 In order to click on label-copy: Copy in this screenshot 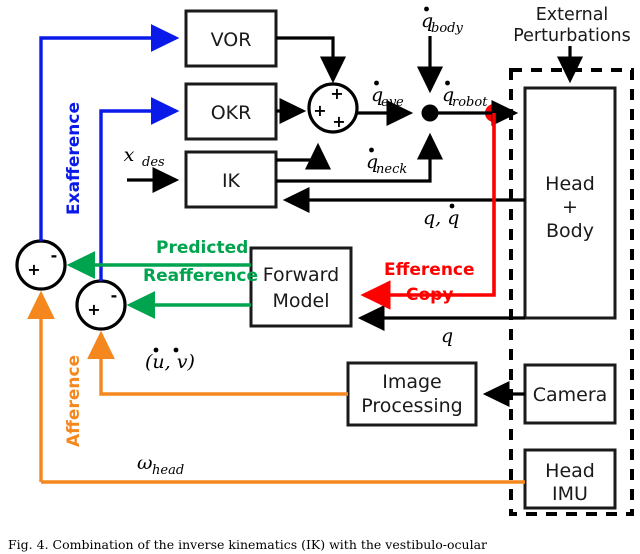, I will do `click(429, 295)`.